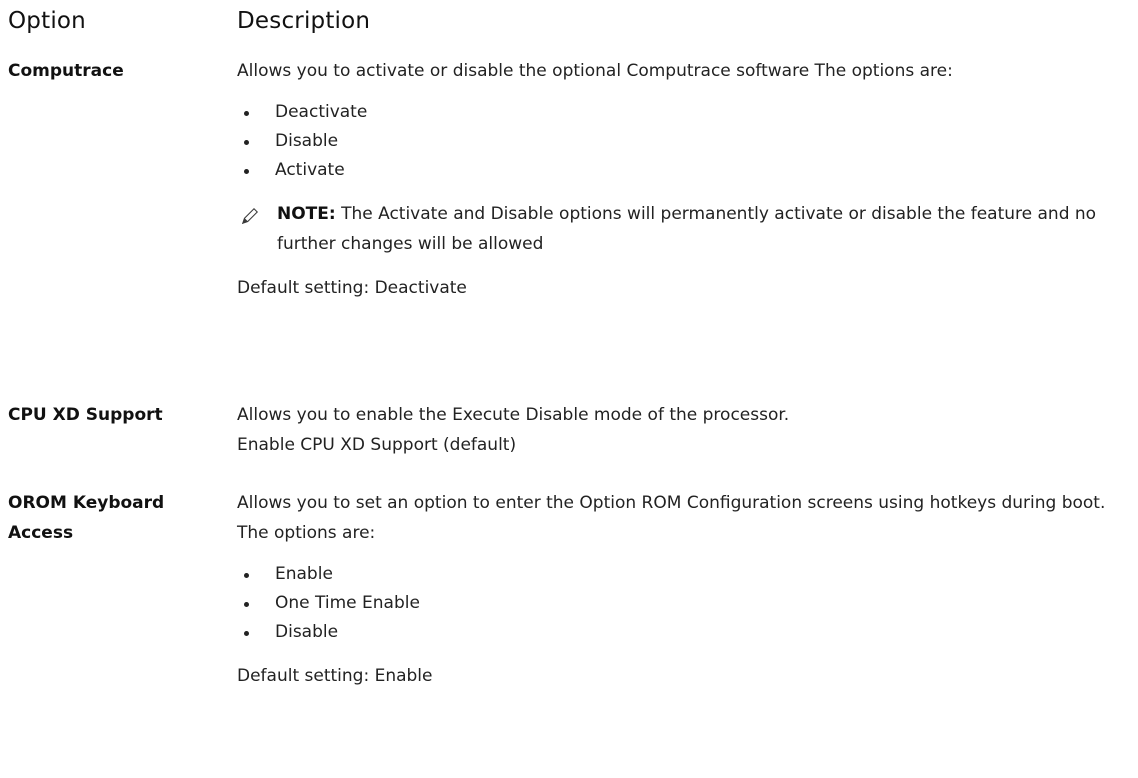  Describe the element at coordinates (677, 170) in the screenshot. I see `list-item: Activate` at that location.